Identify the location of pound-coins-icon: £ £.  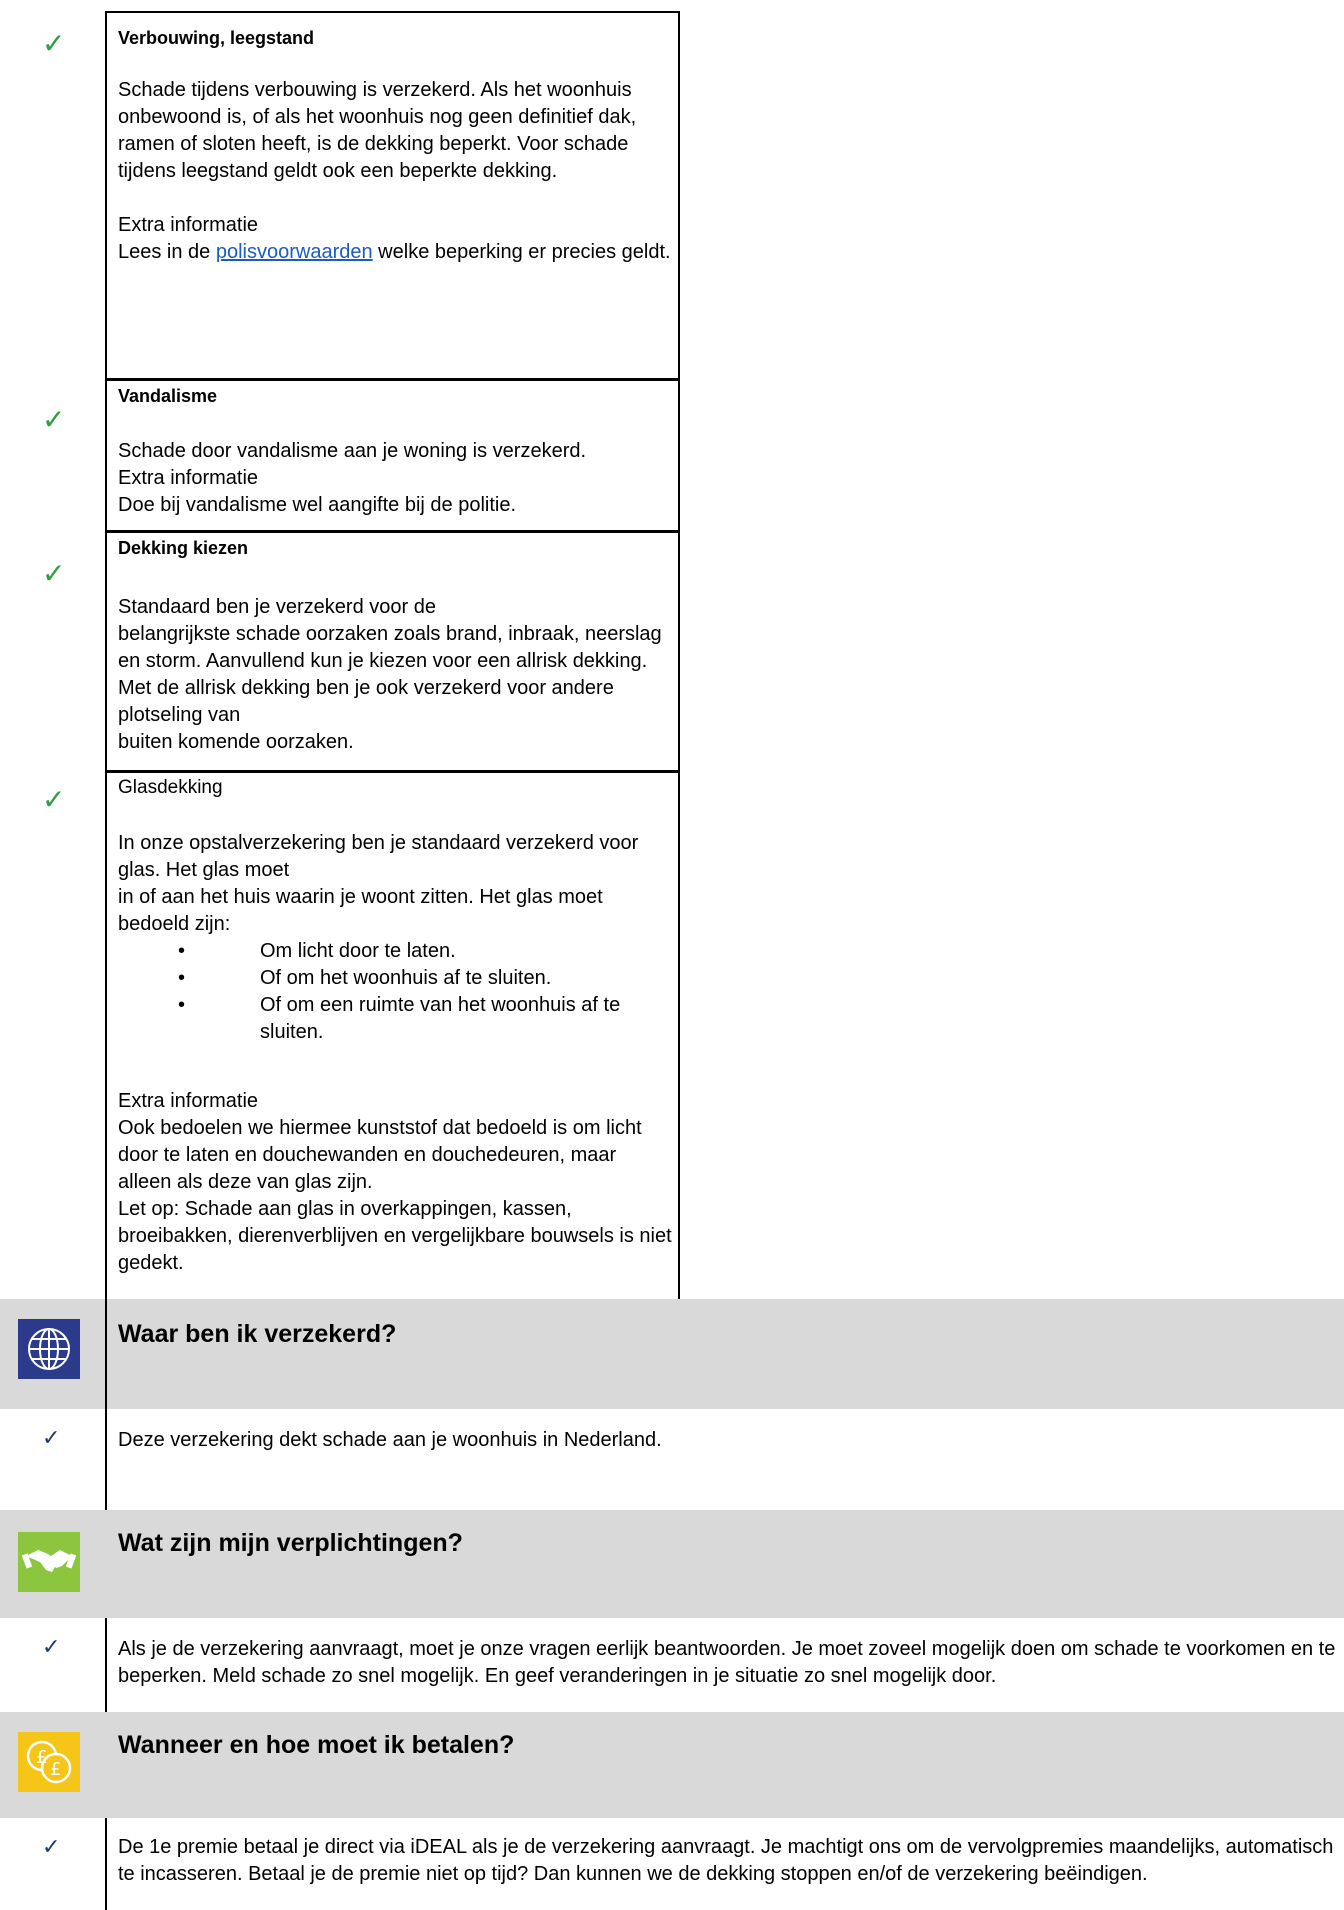
(49, 1762).